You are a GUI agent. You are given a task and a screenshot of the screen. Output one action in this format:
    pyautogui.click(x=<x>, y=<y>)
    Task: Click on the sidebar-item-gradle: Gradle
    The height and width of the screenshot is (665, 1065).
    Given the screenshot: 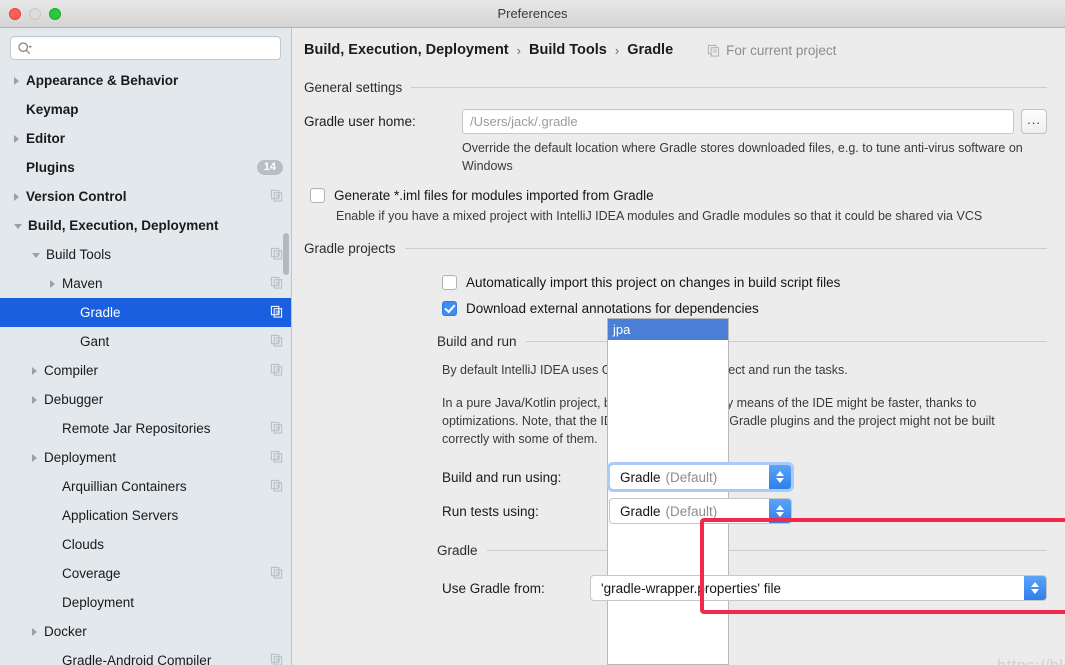 What is the action you would take?
    pyautogui.click(x=145, y=312)
    